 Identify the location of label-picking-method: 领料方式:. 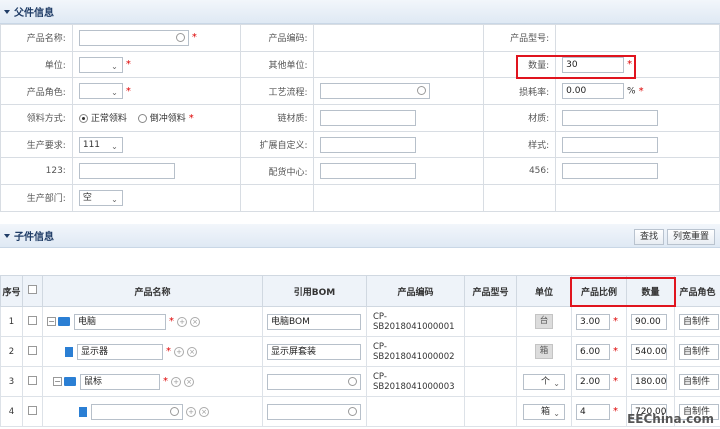
(36, 118).